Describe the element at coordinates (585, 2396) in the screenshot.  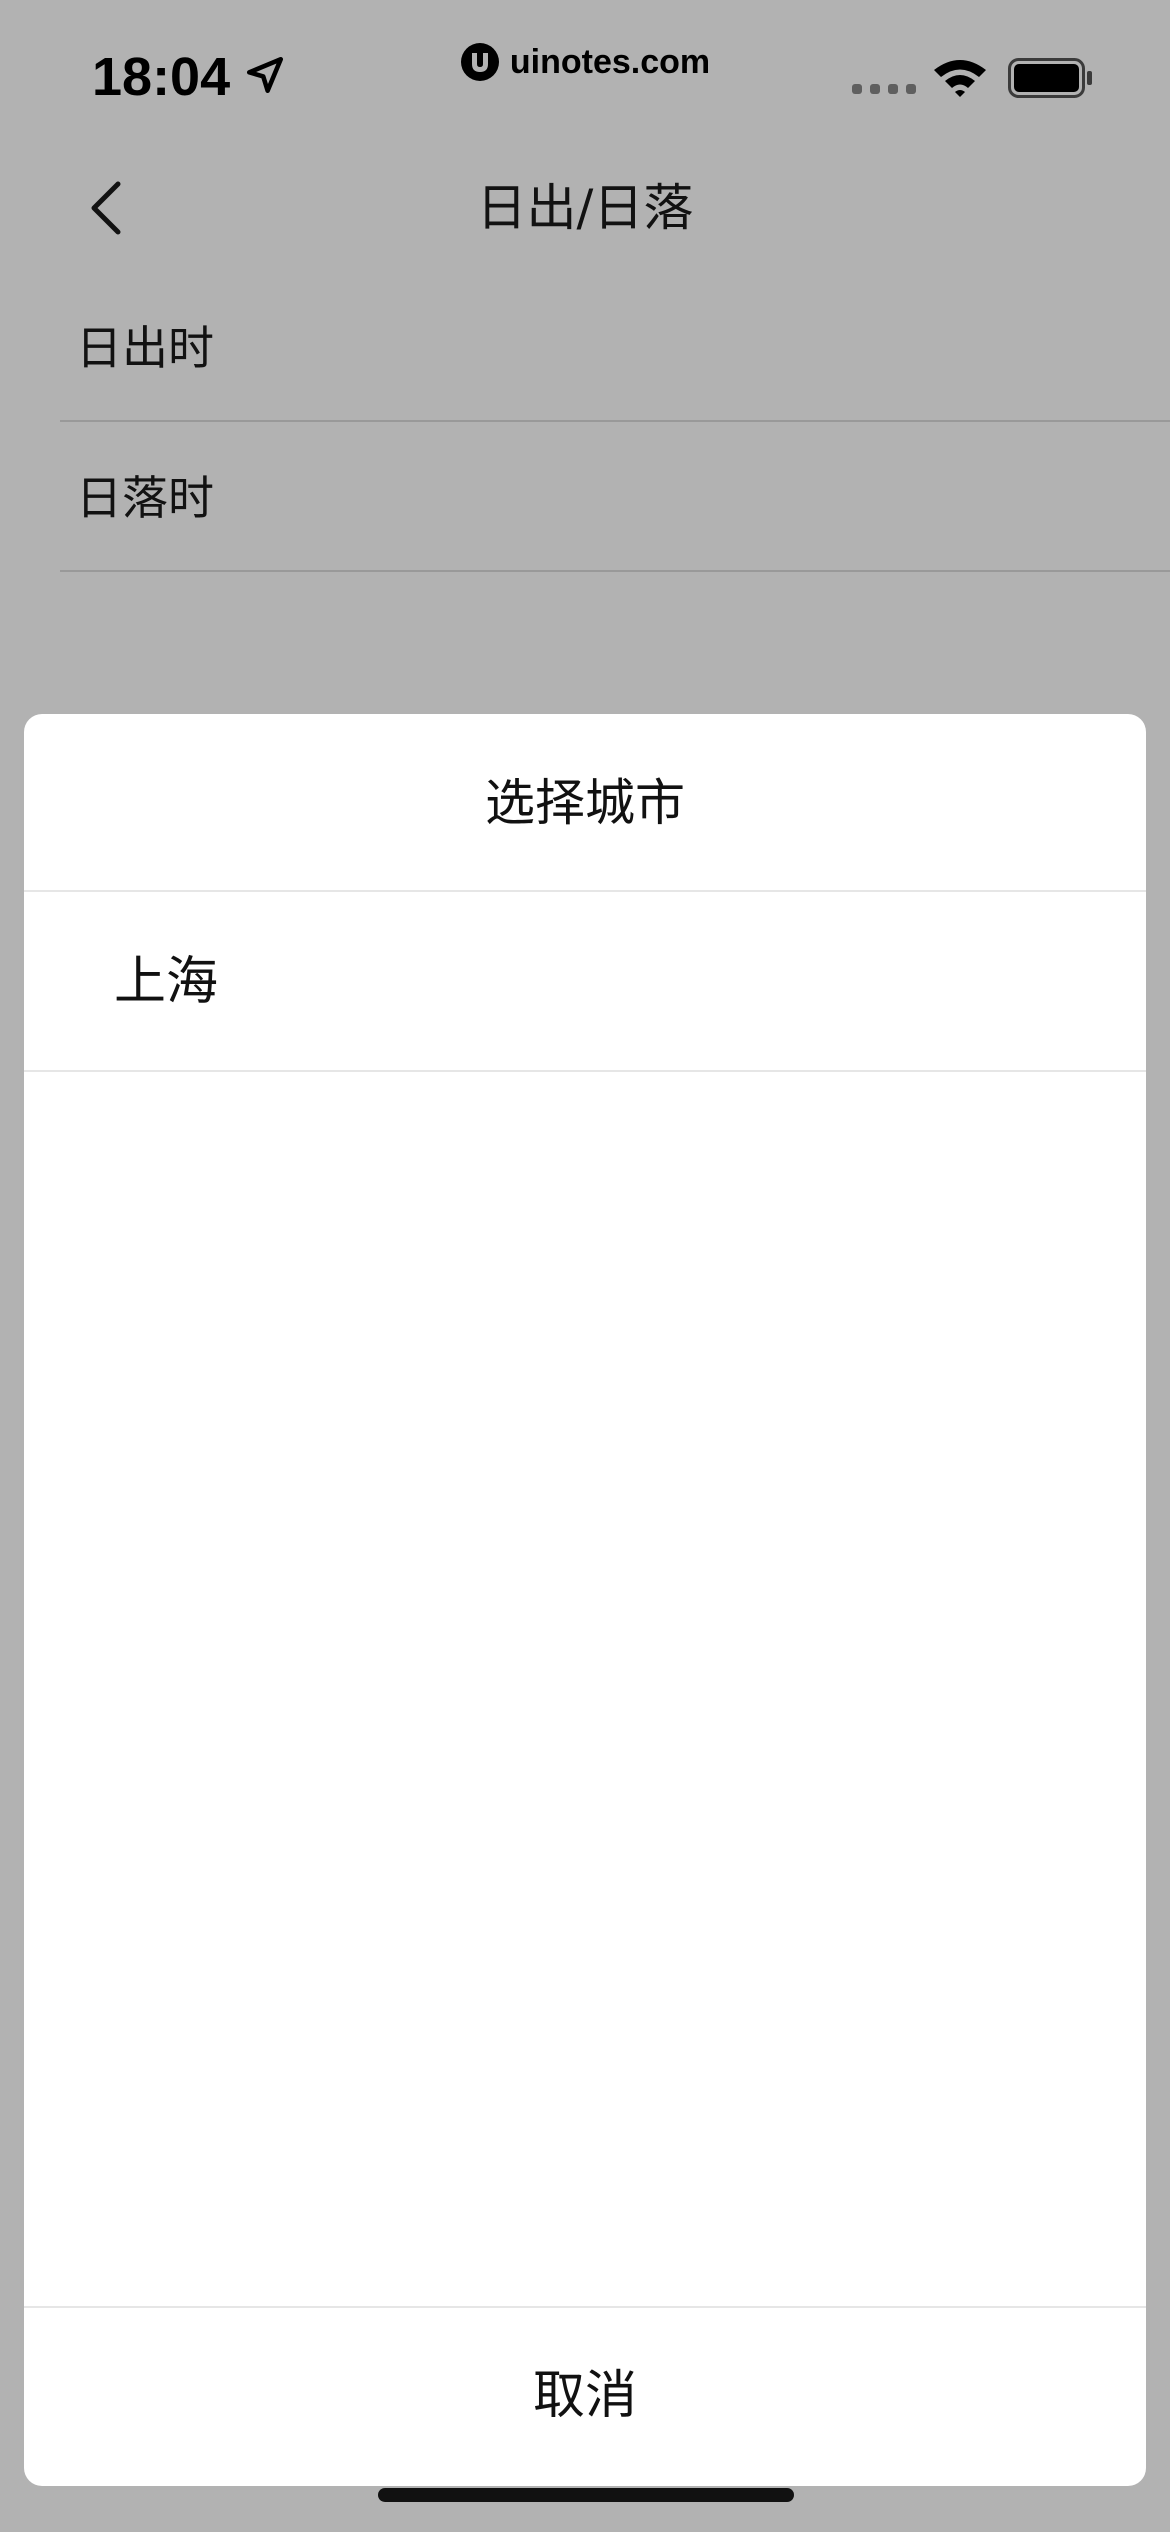
I see `cancel-button: 取消` at that location.